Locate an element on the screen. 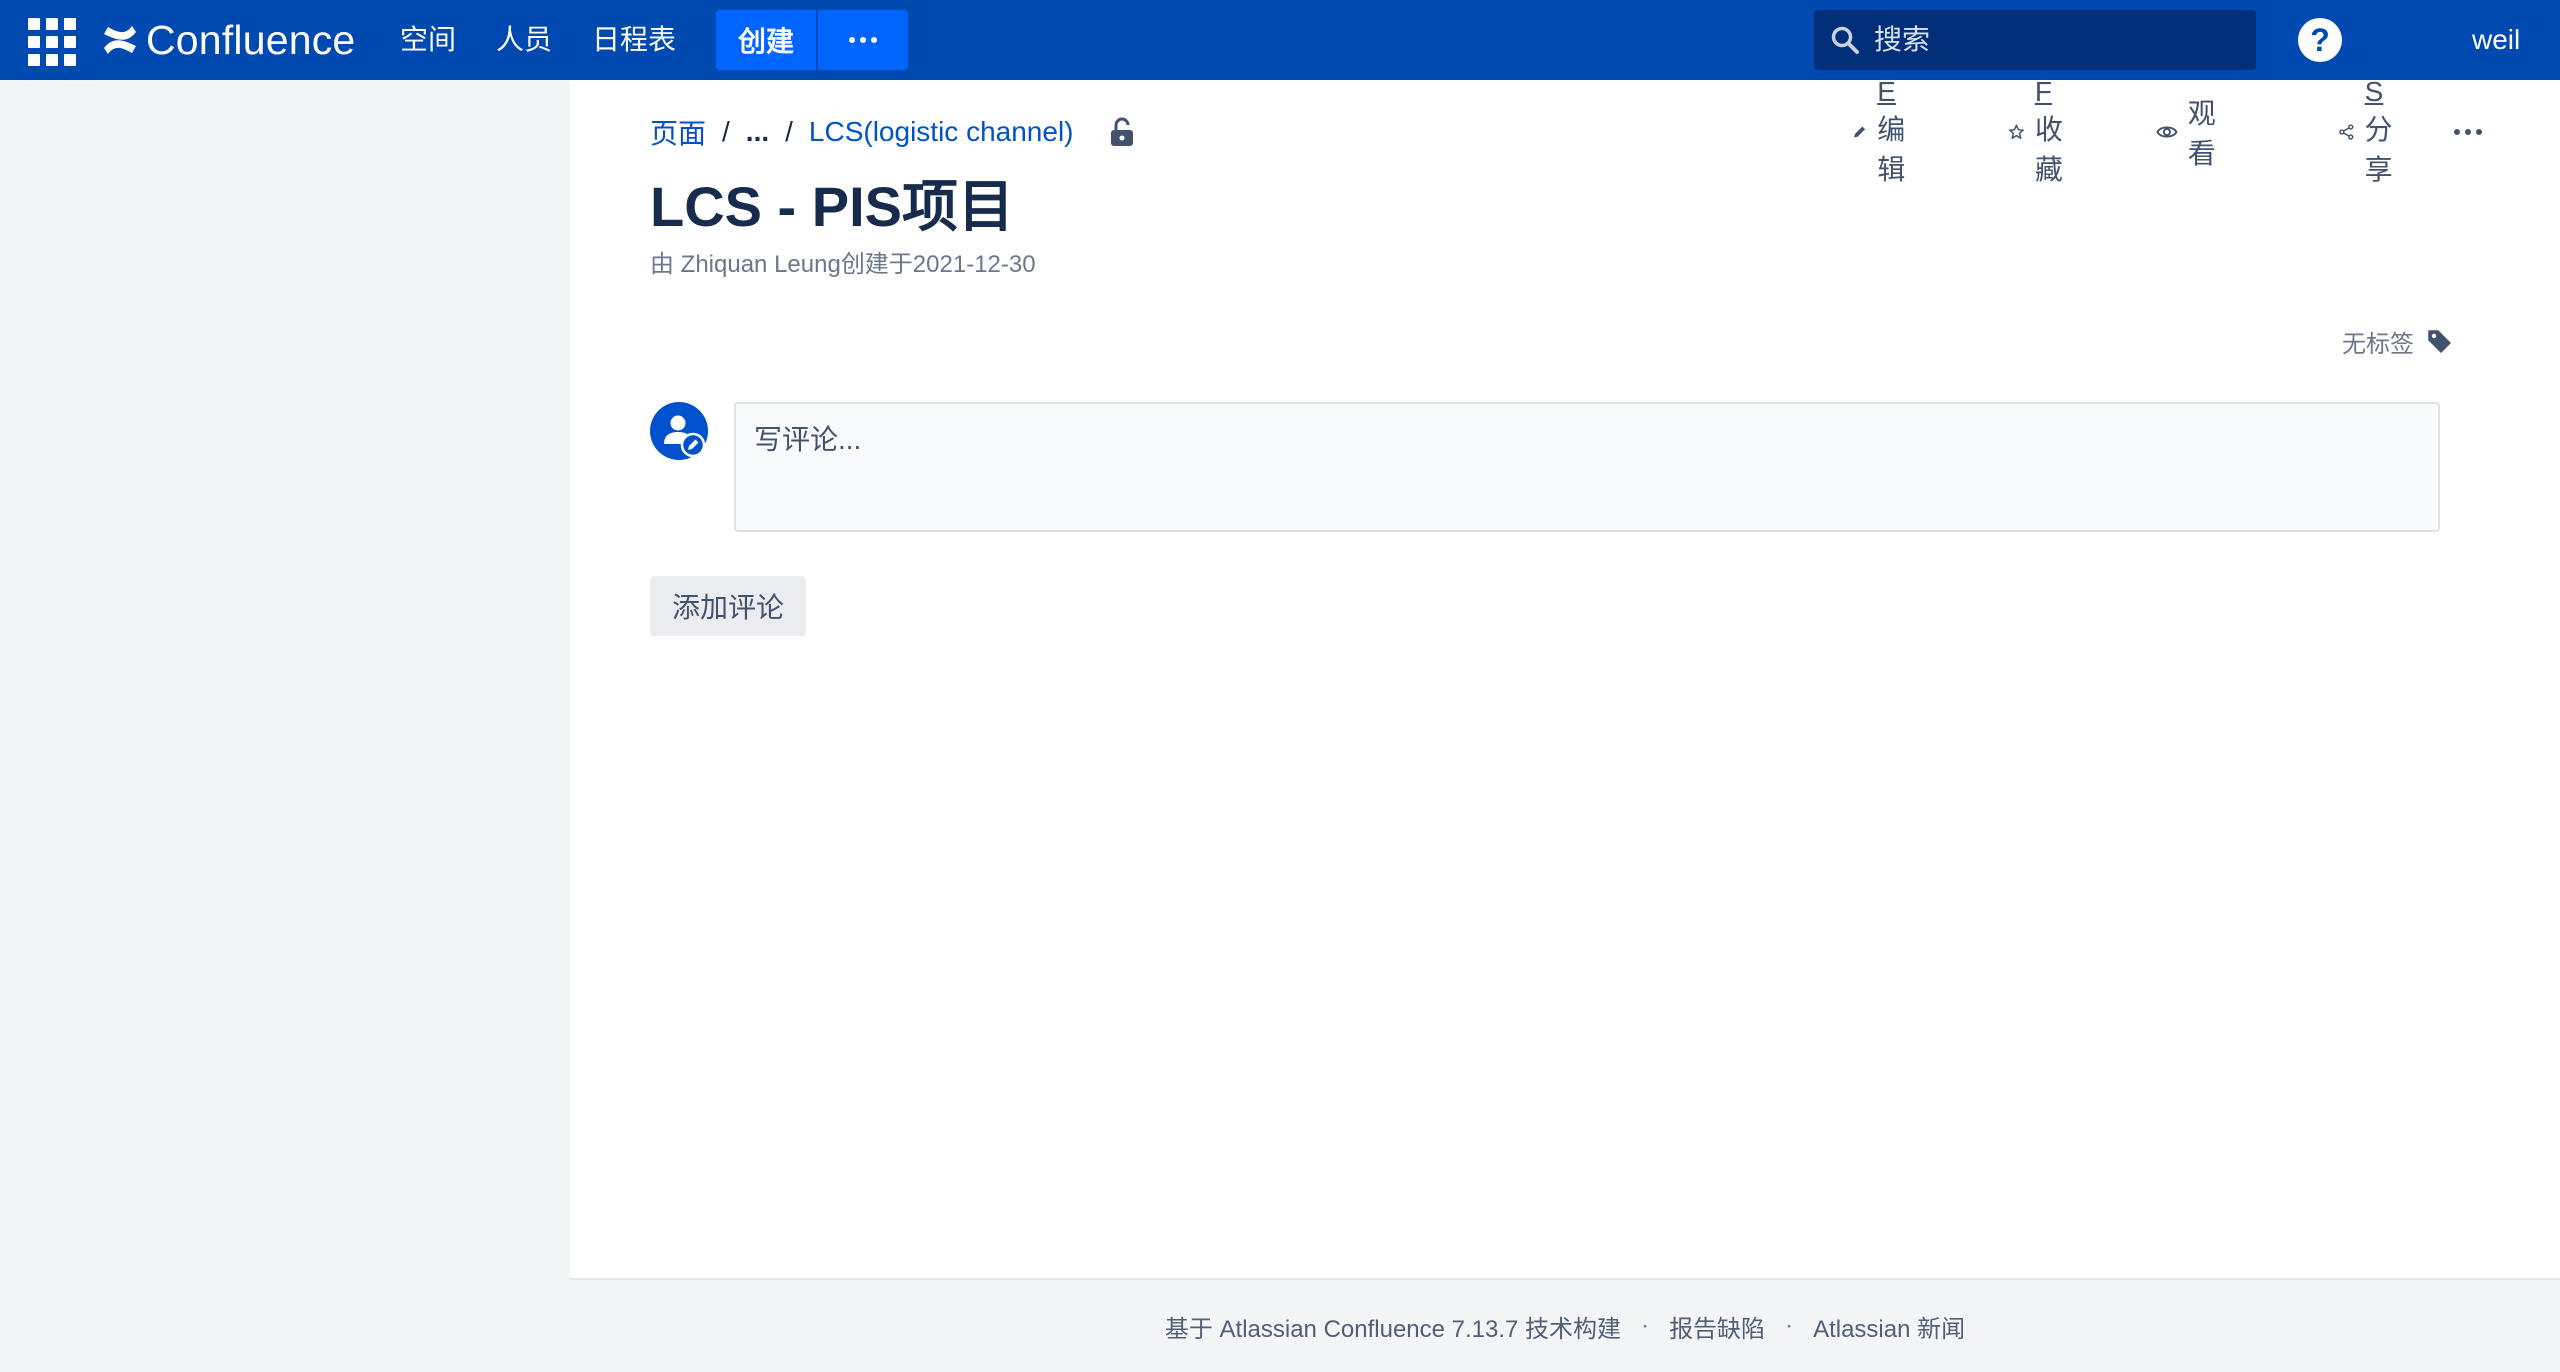 The image size is (2560, 1372). share-label: 分享 is located at coordinates (2378, 149).